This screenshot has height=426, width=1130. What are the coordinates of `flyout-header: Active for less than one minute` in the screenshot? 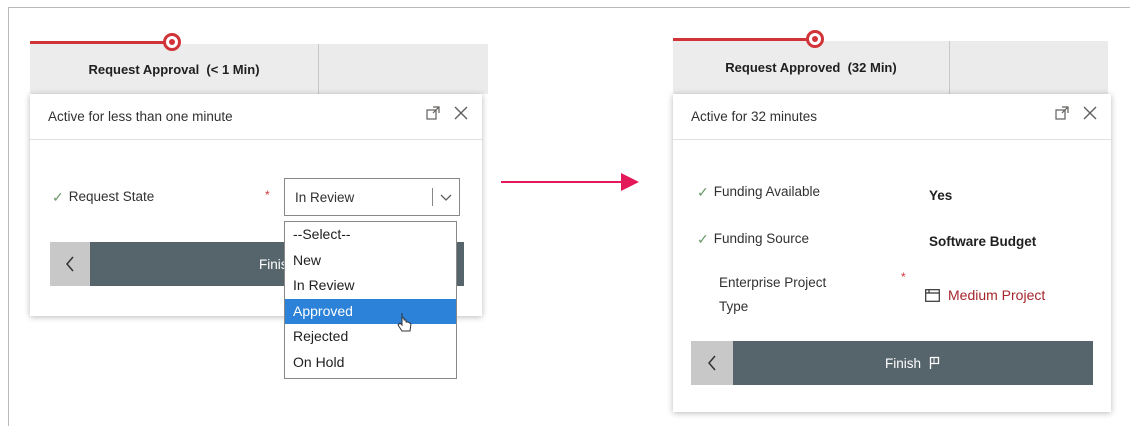 It's located at (256, 117).